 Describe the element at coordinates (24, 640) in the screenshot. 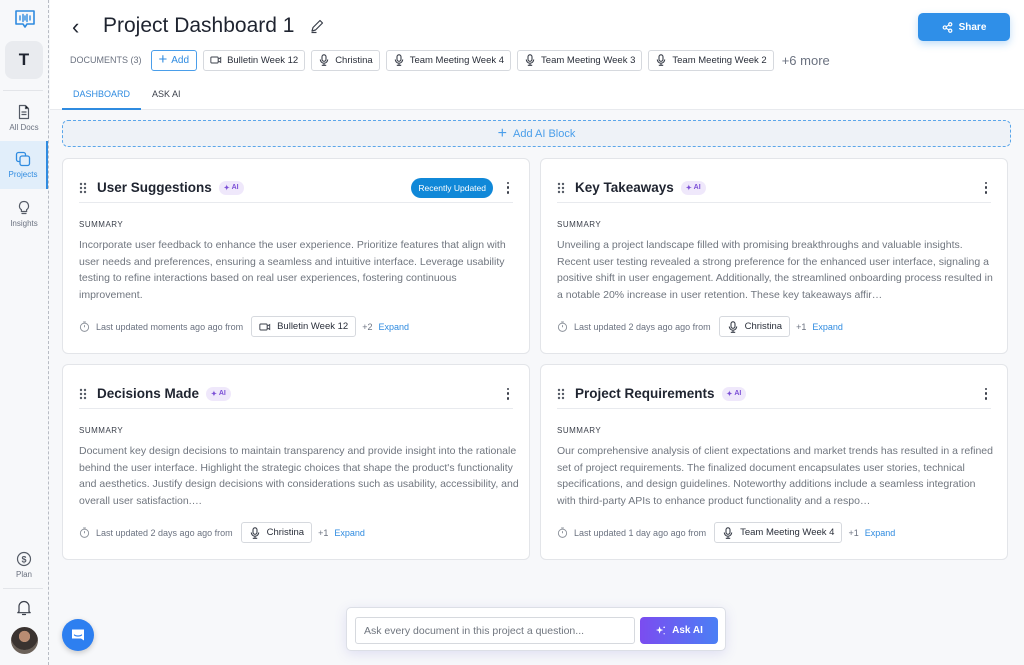

I see `user-avatar` at that location.